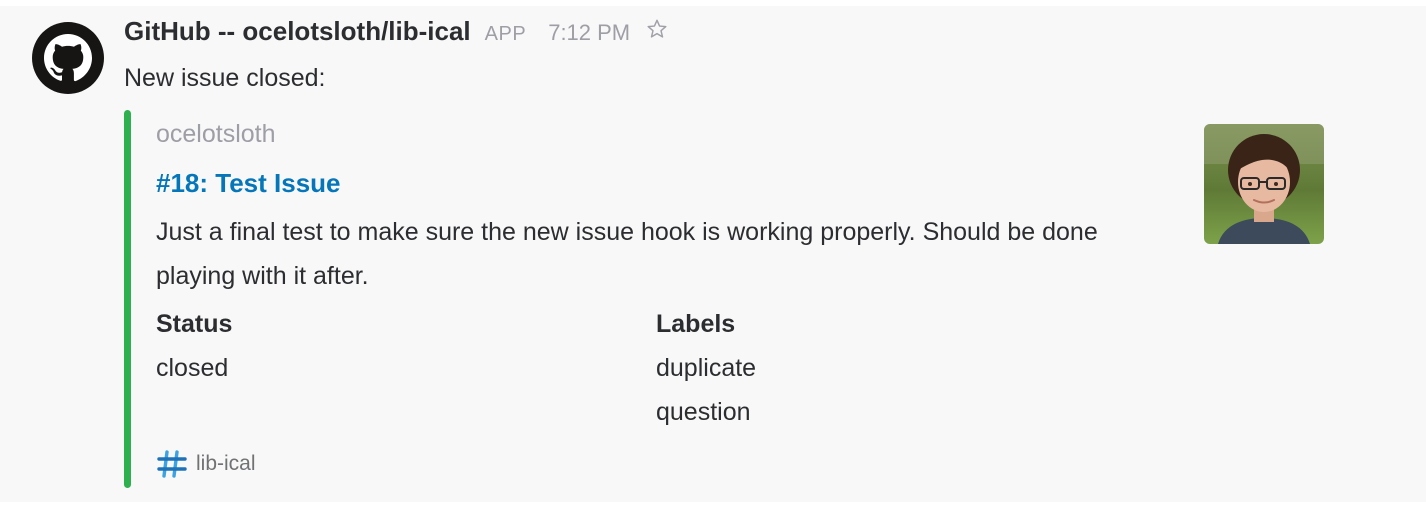 The width and height of the screenshot is (1426, 505). Describe the element at coordinates (657, 29) in the screenshot. I see `star-icon` at that location.